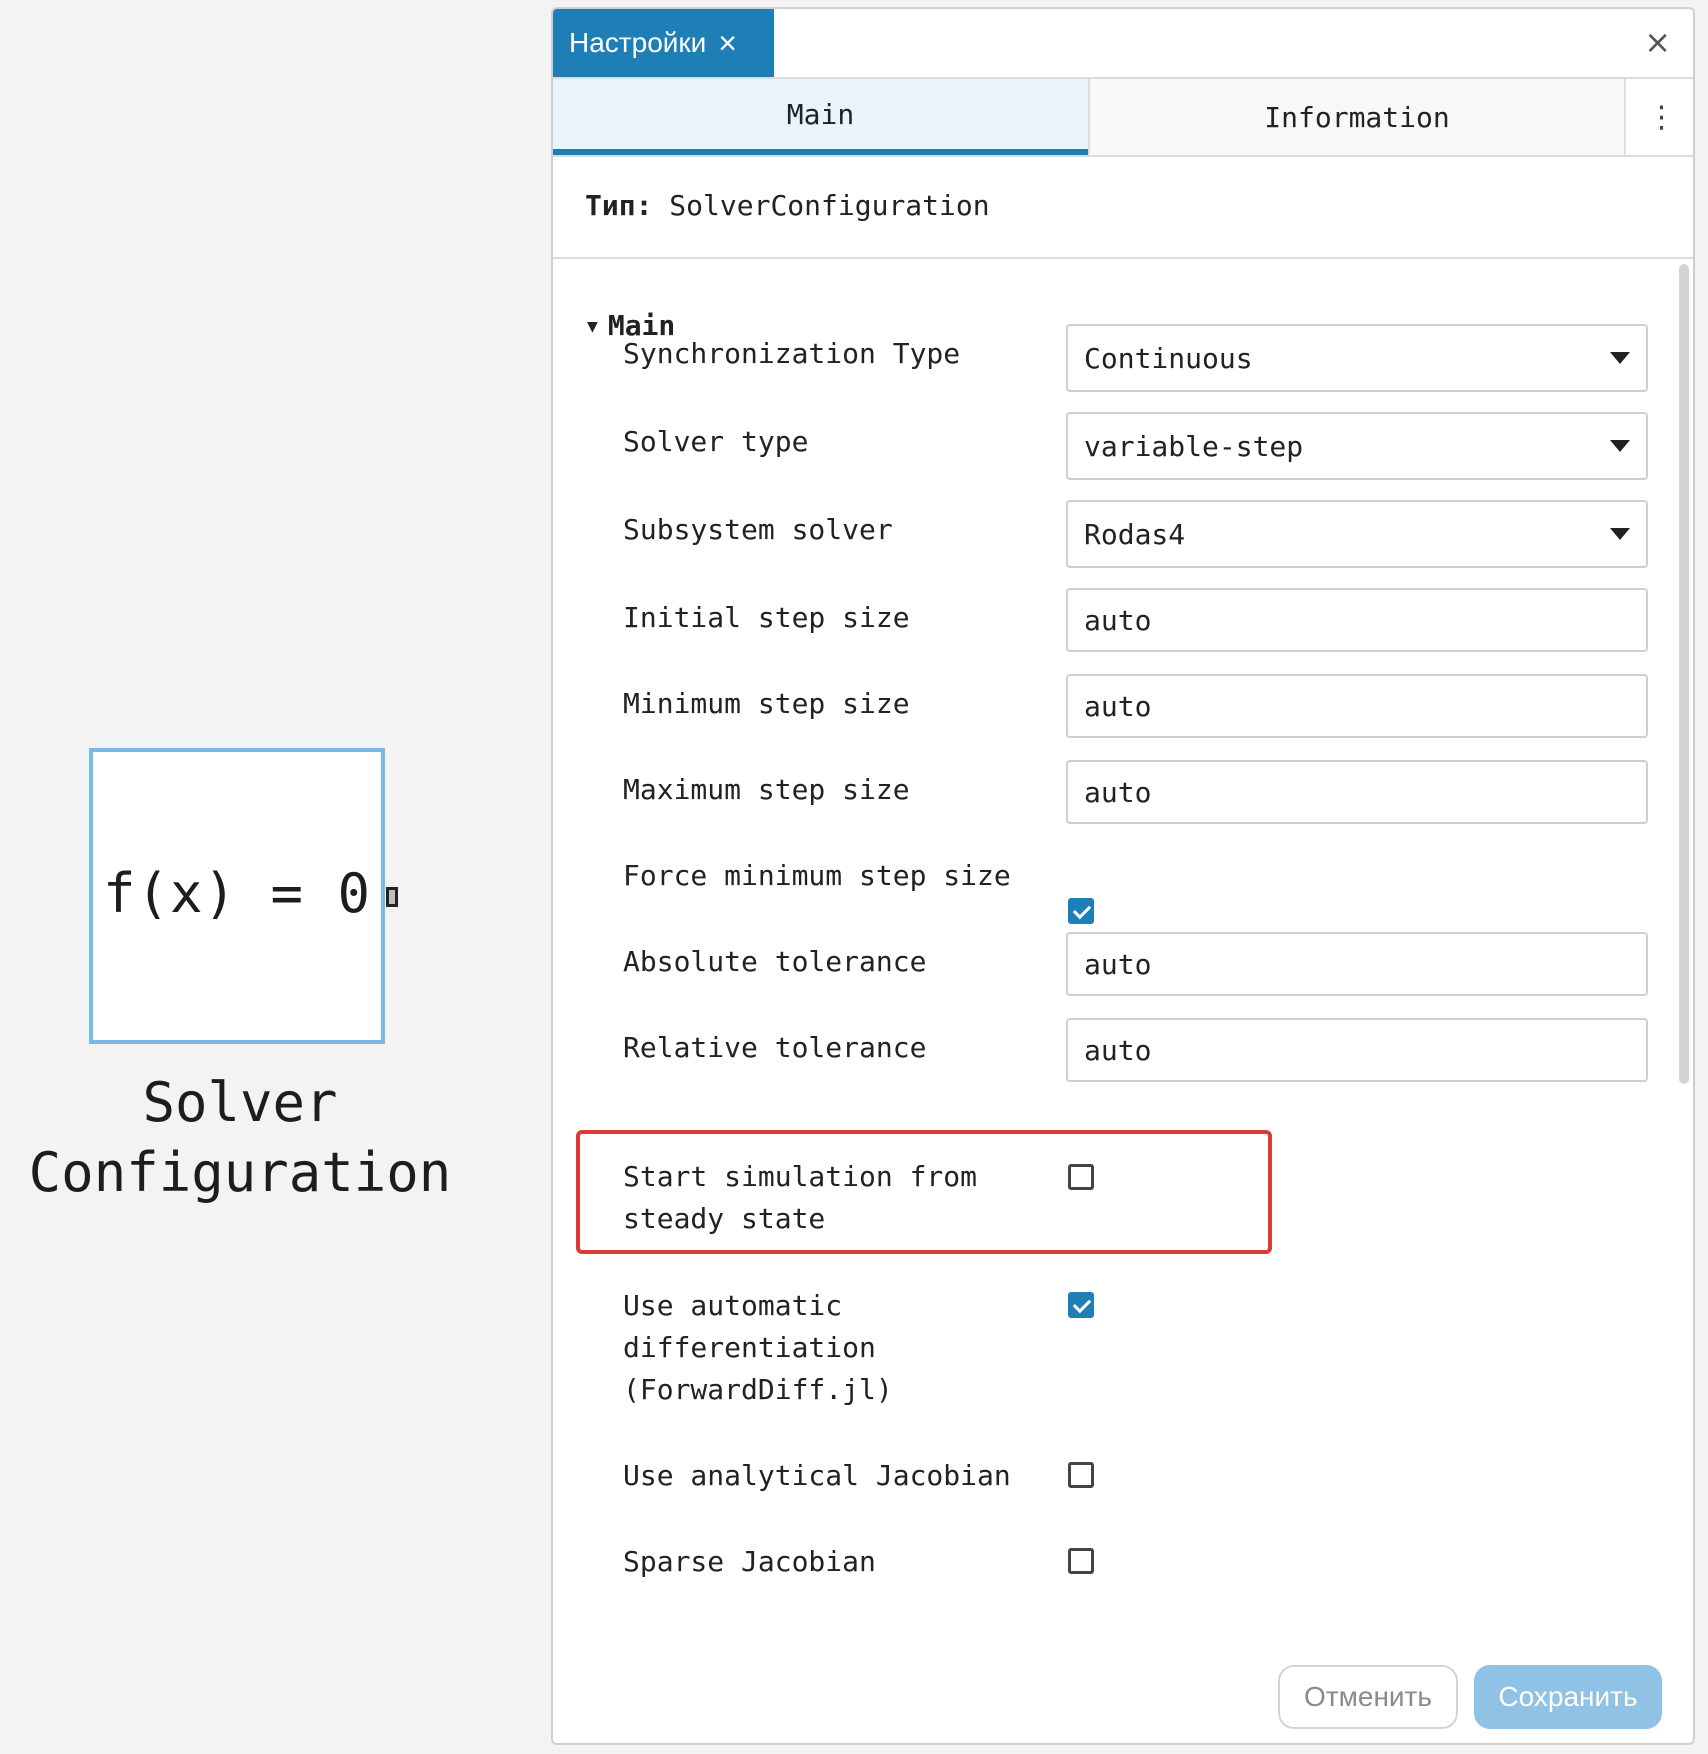 The image size is (1708, 1754). I want to click on cancel-button: Отменить, so click(1368, 1697).